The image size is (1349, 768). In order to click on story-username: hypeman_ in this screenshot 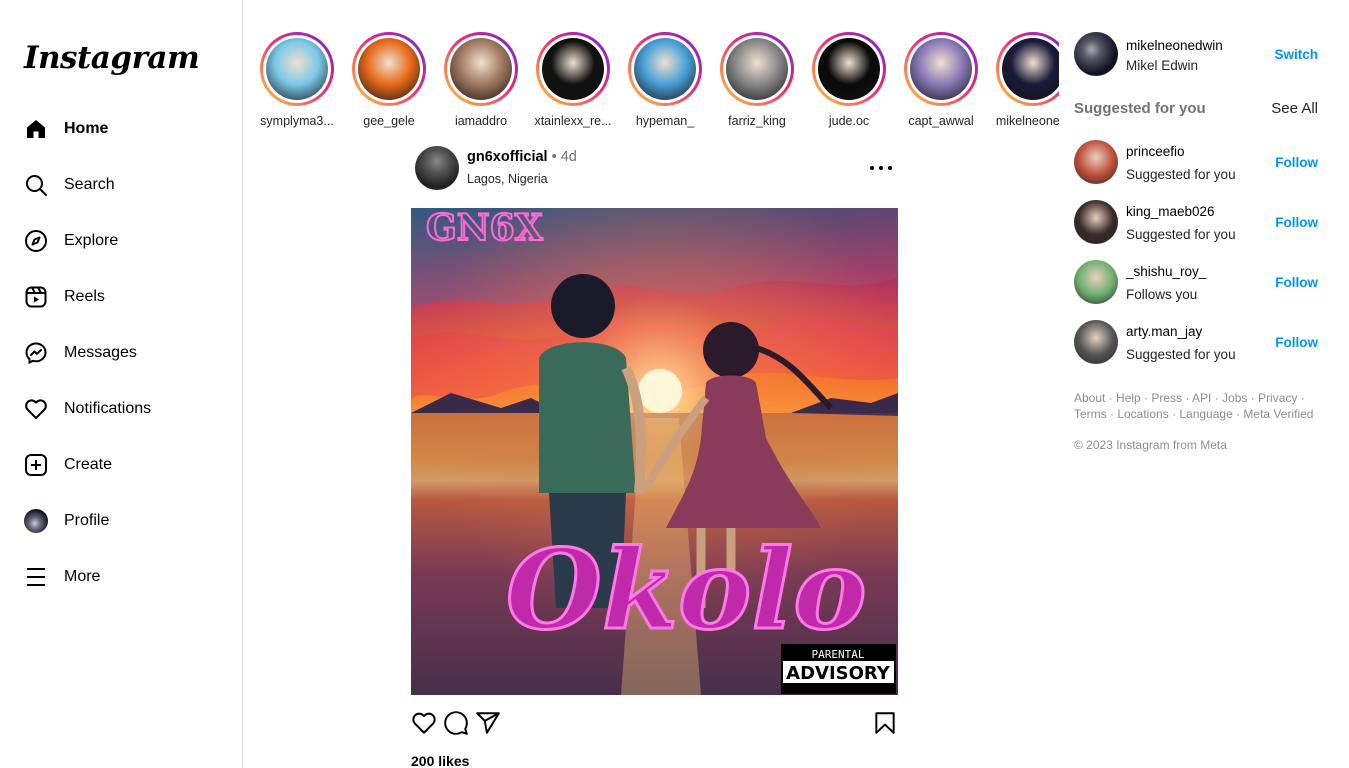, I will do `click(665, 121)`.